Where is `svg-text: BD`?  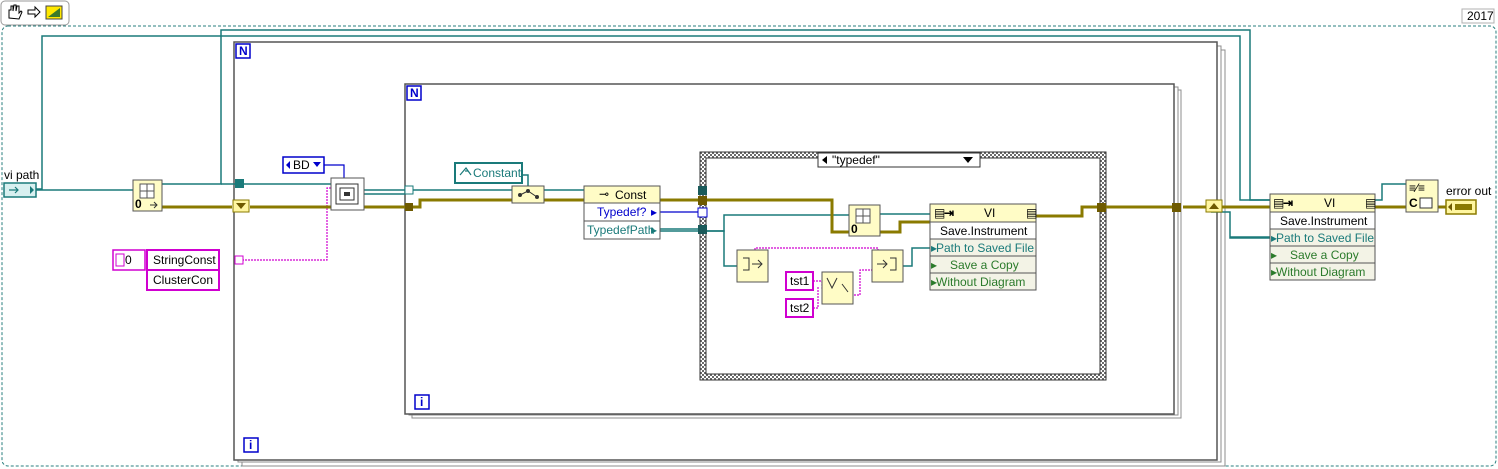 svg-text: BD is located at coordinates (301, 165).